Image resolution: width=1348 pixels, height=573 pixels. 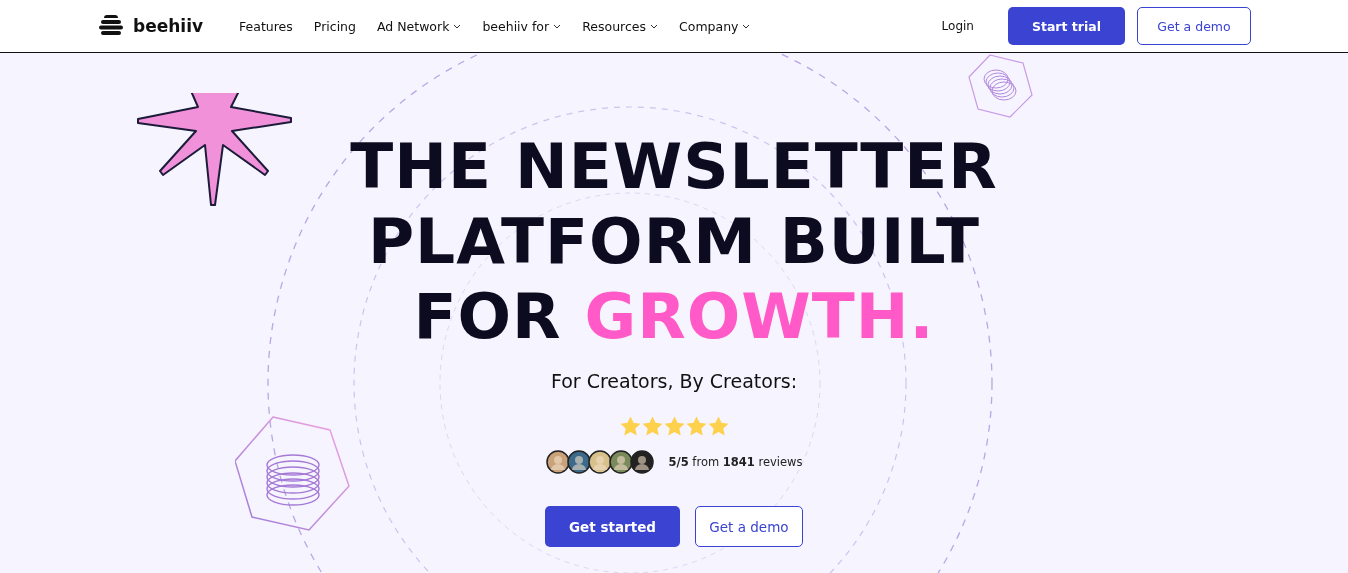 I want to click on nav-link: Ad Network, so click(x=419, y=26).